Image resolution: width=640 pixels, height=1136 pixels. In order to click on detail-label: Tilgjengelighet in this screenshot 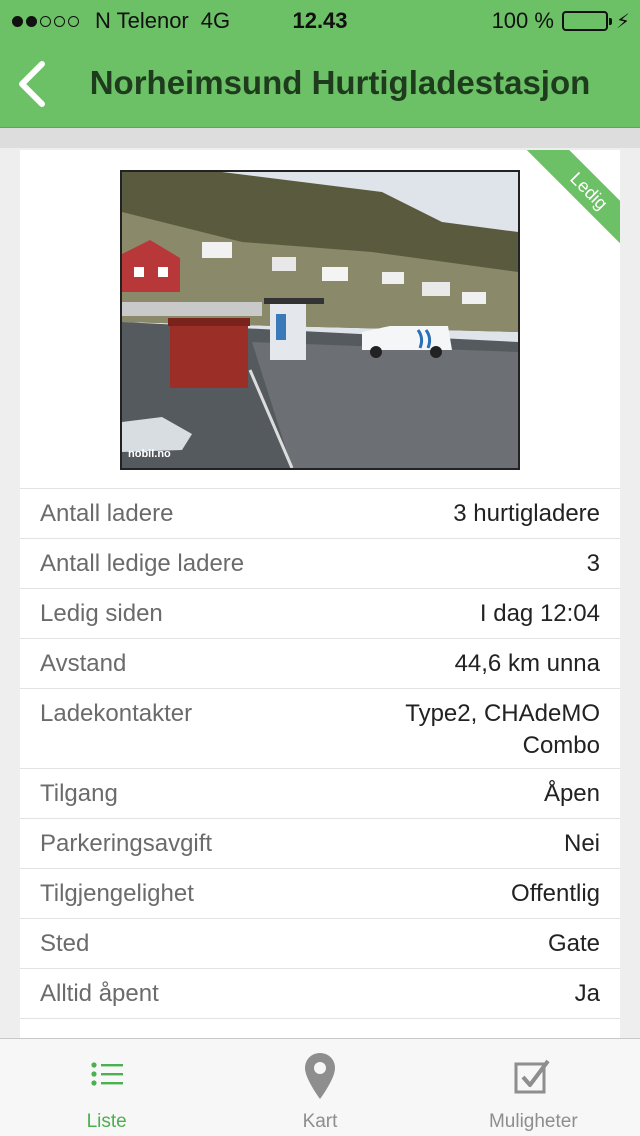, I will do `click(117, 893)`.